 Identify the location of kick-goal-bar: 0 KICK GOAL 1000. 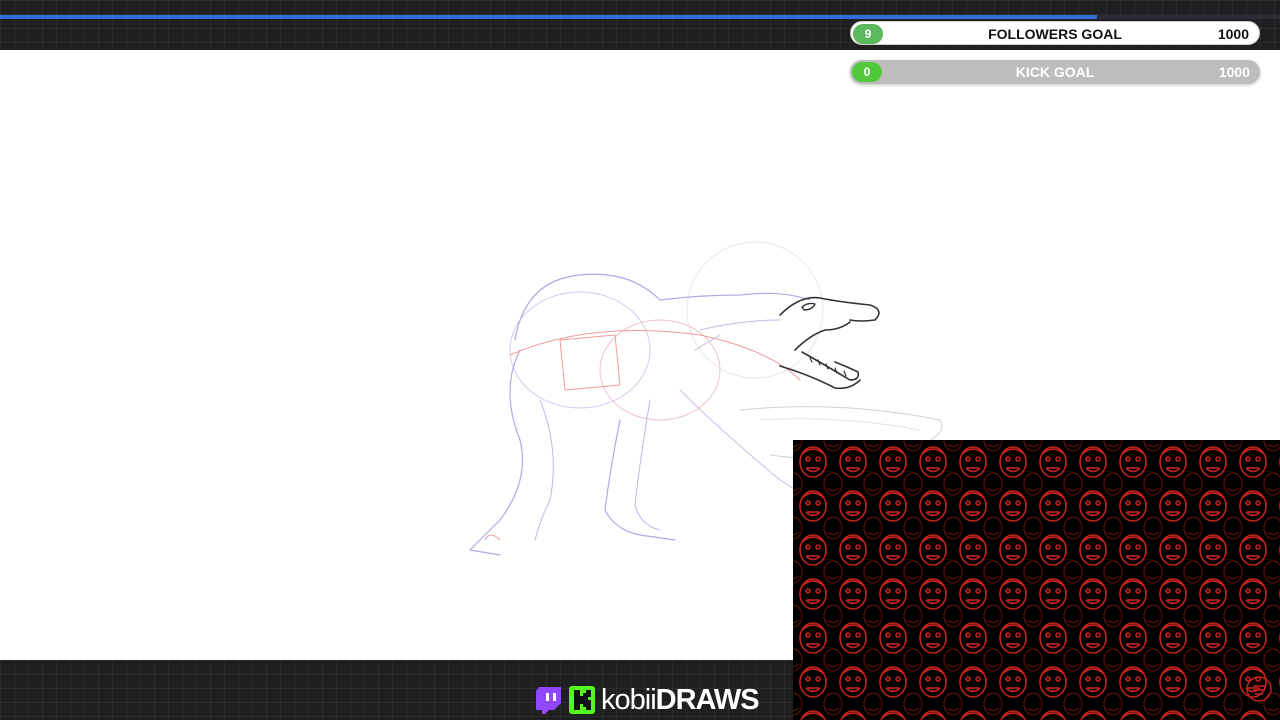
(1055, 72).